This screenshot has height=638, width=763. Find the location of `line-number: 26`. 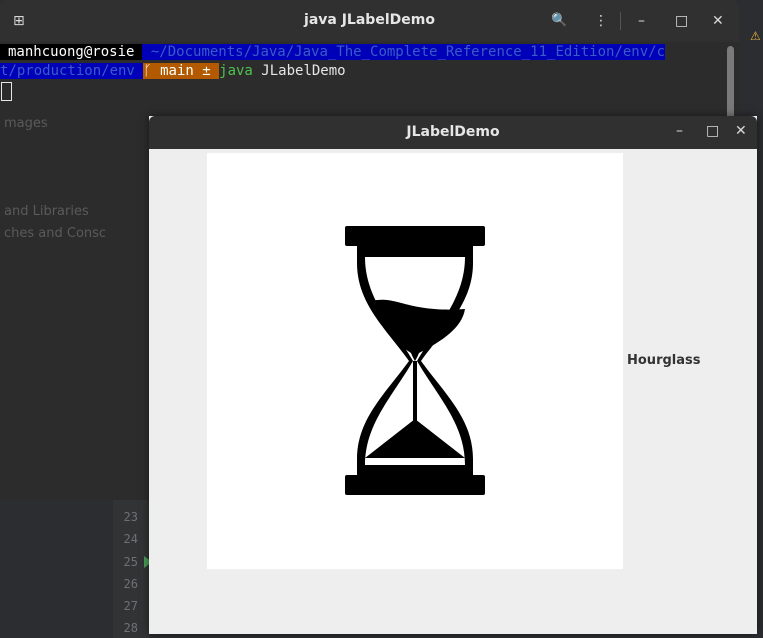

line-number: 26 is located at coordinates (130, 584).